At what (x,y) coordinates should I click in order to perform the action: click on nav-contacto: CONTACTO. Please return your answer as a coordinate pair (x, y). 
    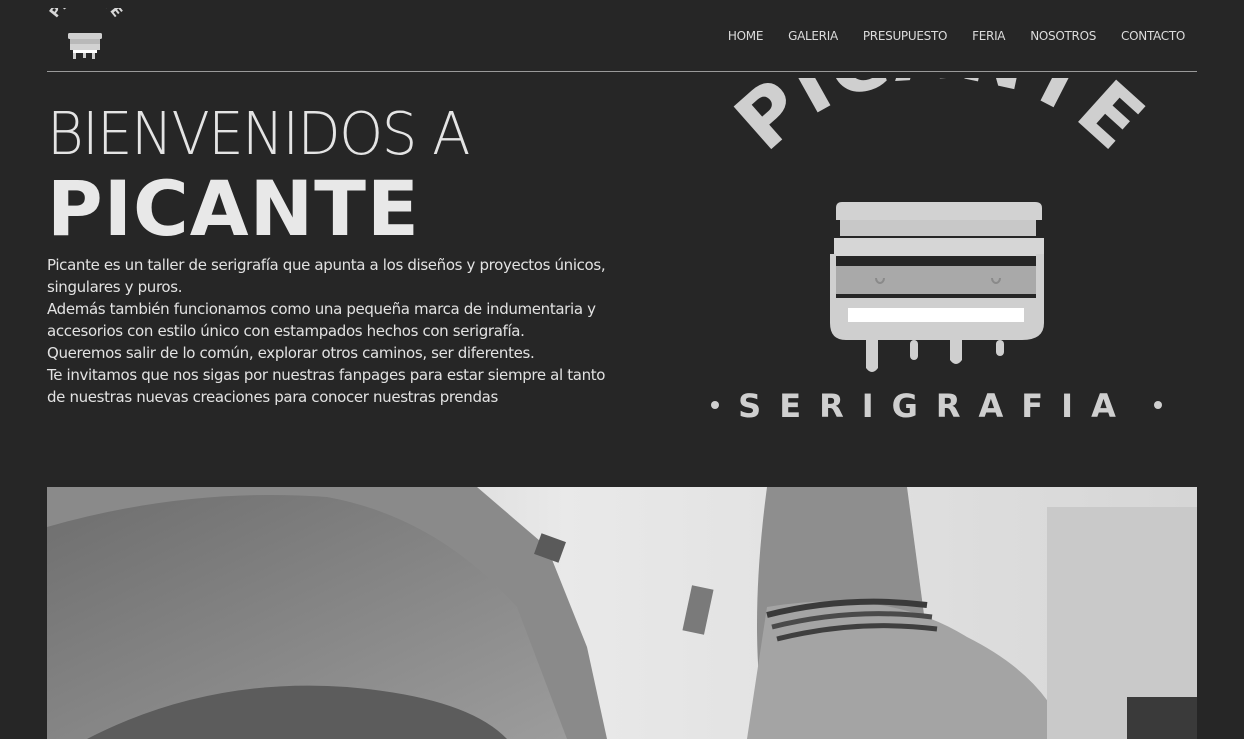
    Looking at the image, I should click on (1153, 36).